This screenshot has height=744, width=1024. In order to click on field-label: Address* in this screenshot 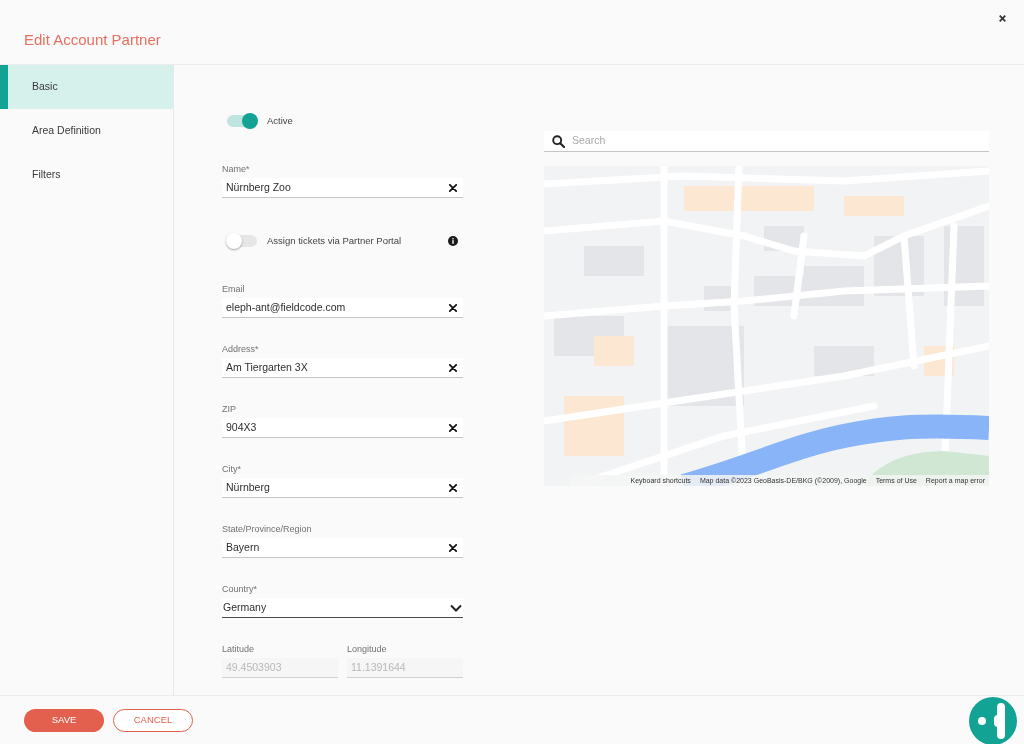, I will do `click(241, 349)`.